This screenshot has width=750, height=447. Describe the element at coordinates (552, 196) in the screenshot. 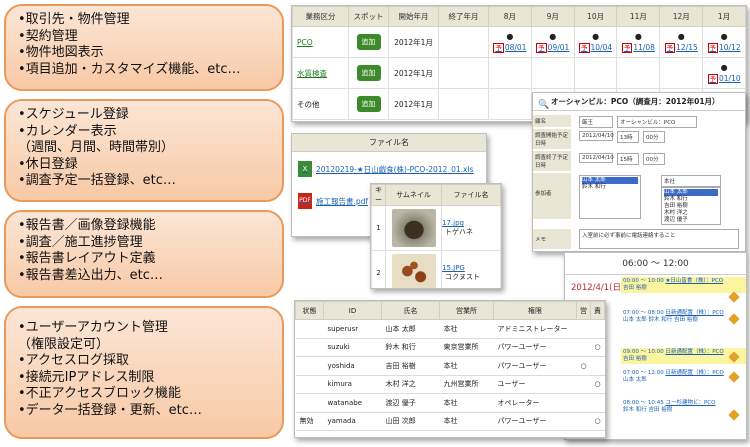

I see `label-members: 参加者` at that location.